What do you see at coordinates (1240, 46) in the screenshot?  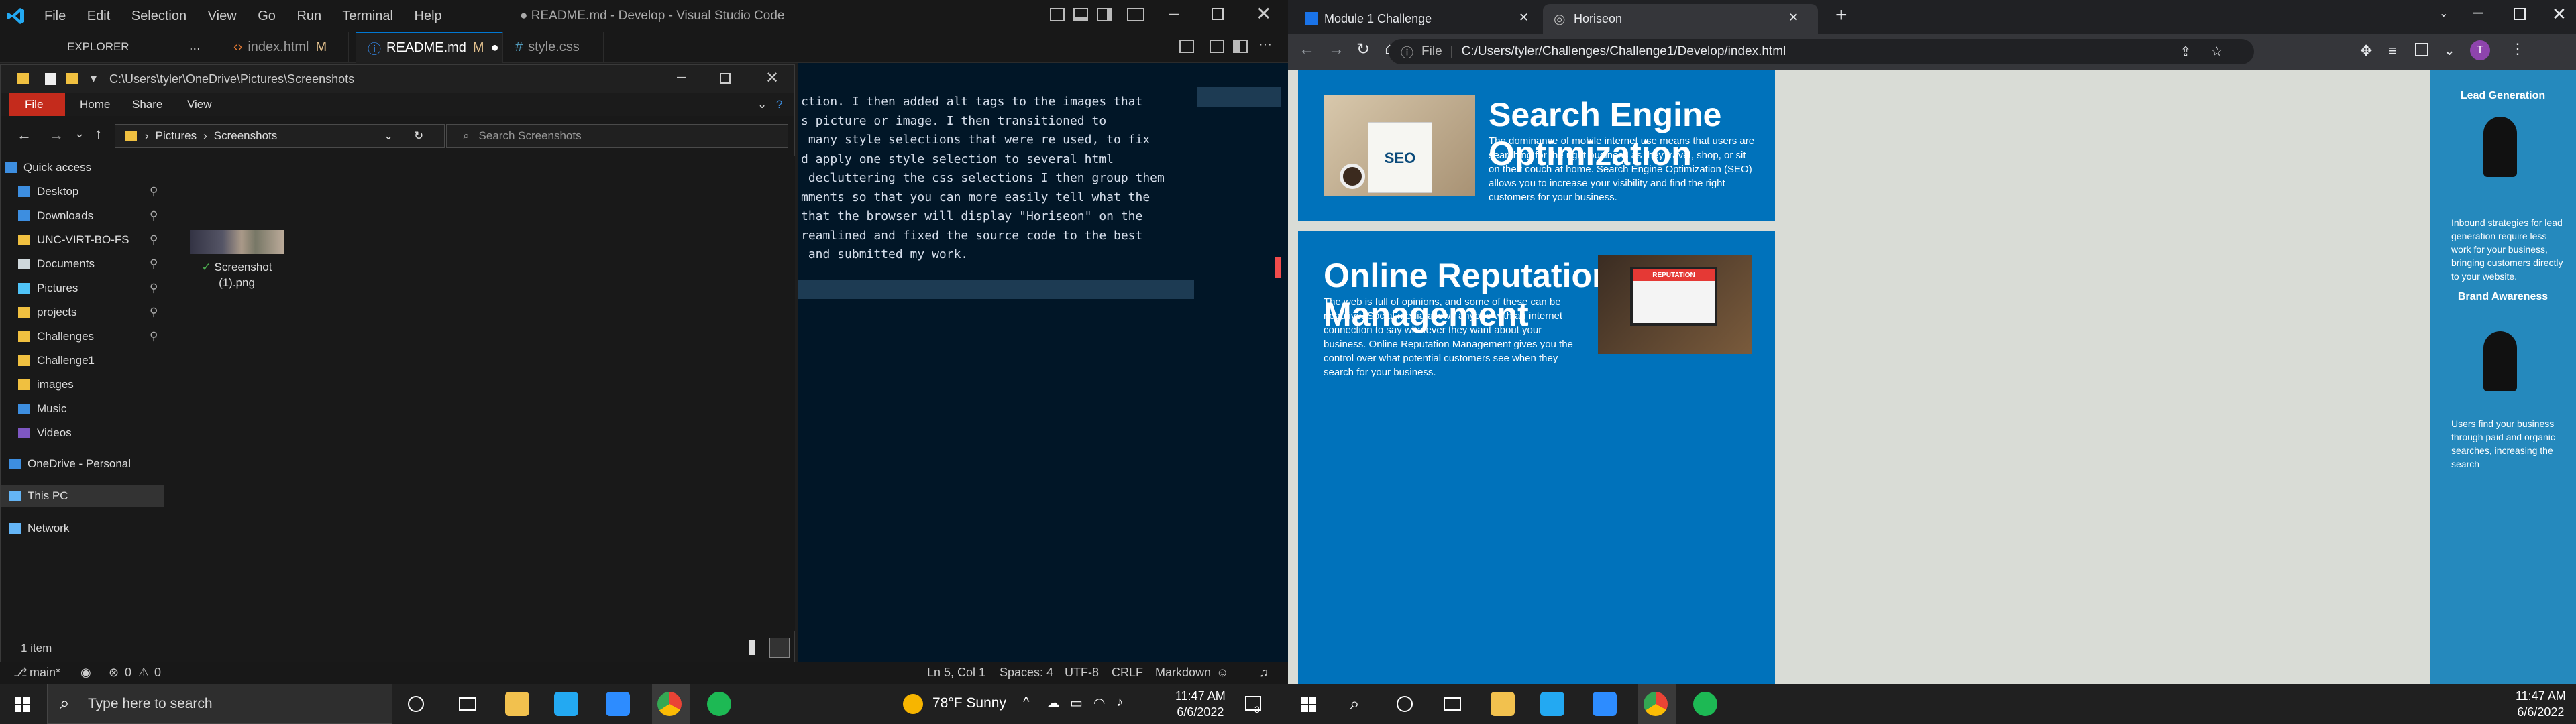 I see `split-editor-icon` at bounding box center [1240, 46].